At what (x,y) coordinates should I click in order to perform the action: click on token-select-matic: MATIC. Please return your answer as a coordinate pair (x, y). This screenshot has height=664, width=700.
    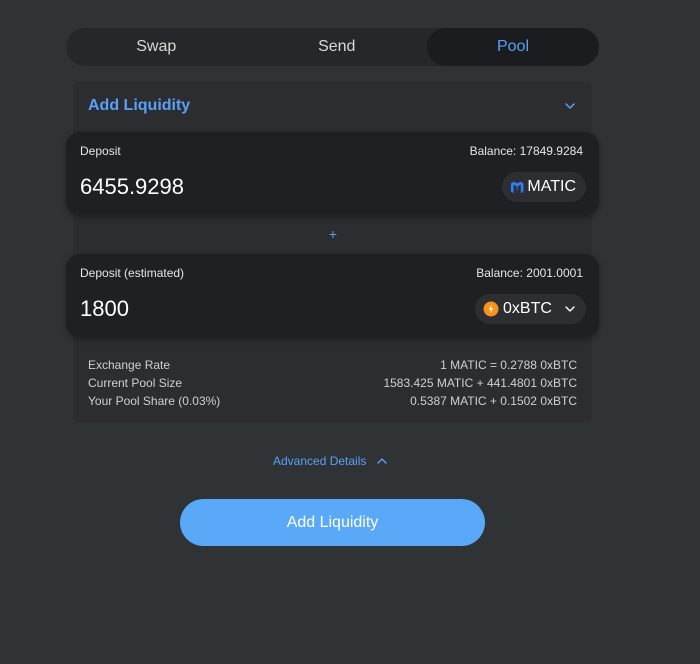
    Looking at the image, I should click on (544, 187).